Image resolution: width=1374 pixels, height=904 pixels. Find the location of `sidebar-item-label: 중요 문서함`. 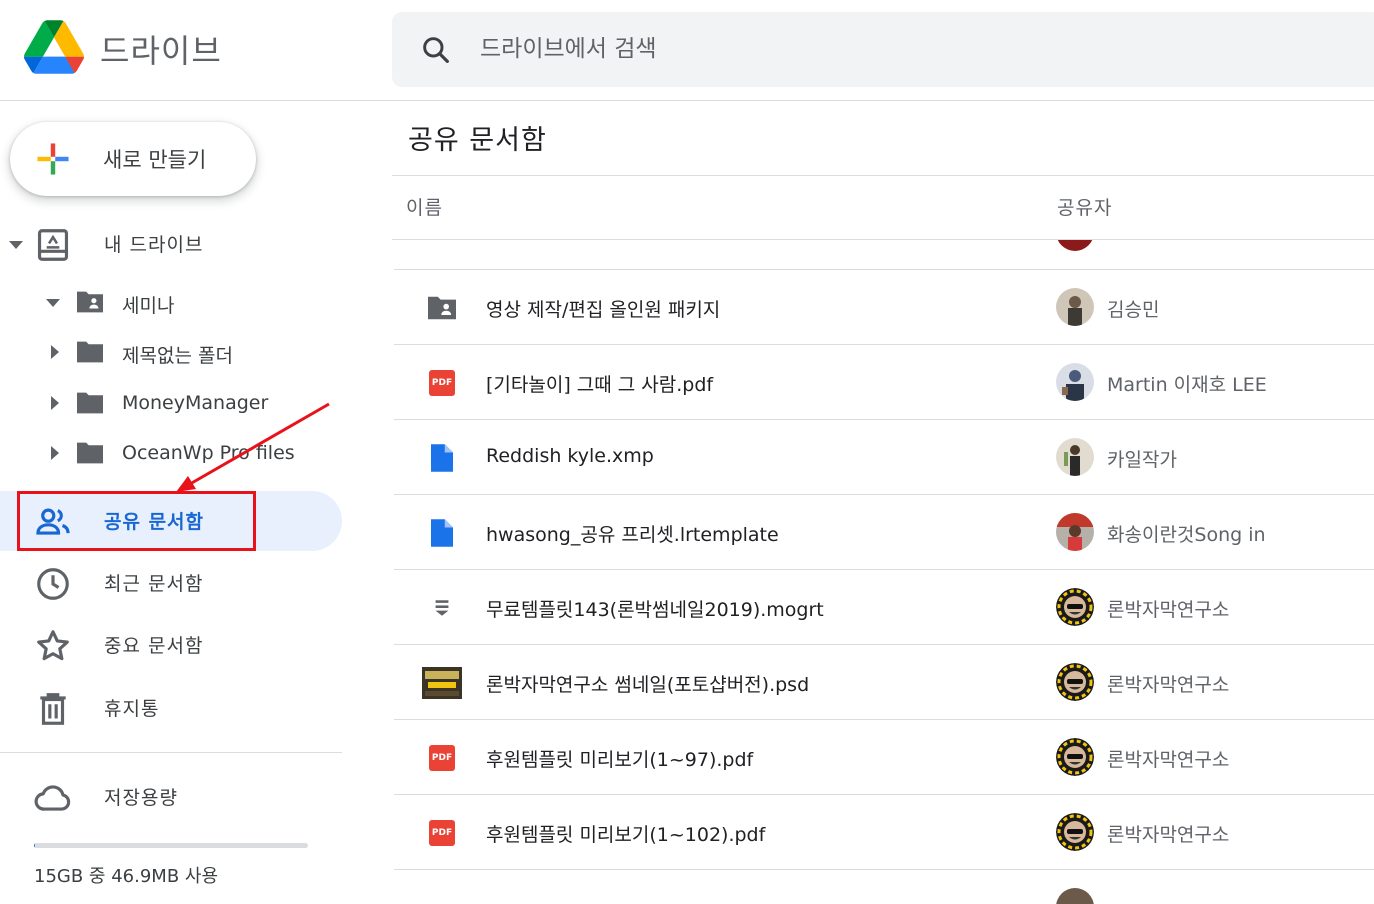

sidebar-item-label: 중요 문서함 is located at coordinates (154, 646).